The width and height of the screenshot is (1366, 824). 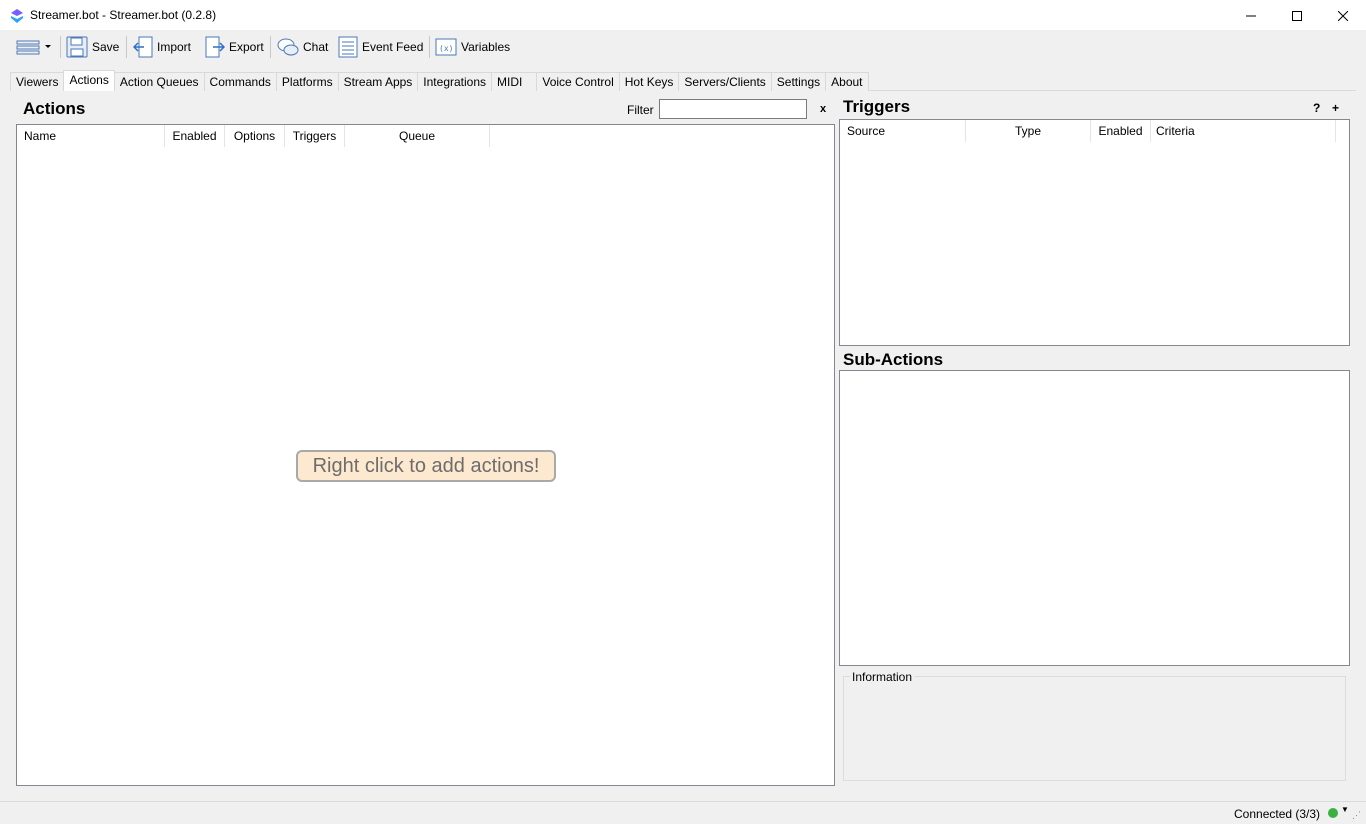 What do you see at coordinates (578, 81) in the screenshot?
I see `tab-voice-control: Voice Control` at bounding box center [578, 81].